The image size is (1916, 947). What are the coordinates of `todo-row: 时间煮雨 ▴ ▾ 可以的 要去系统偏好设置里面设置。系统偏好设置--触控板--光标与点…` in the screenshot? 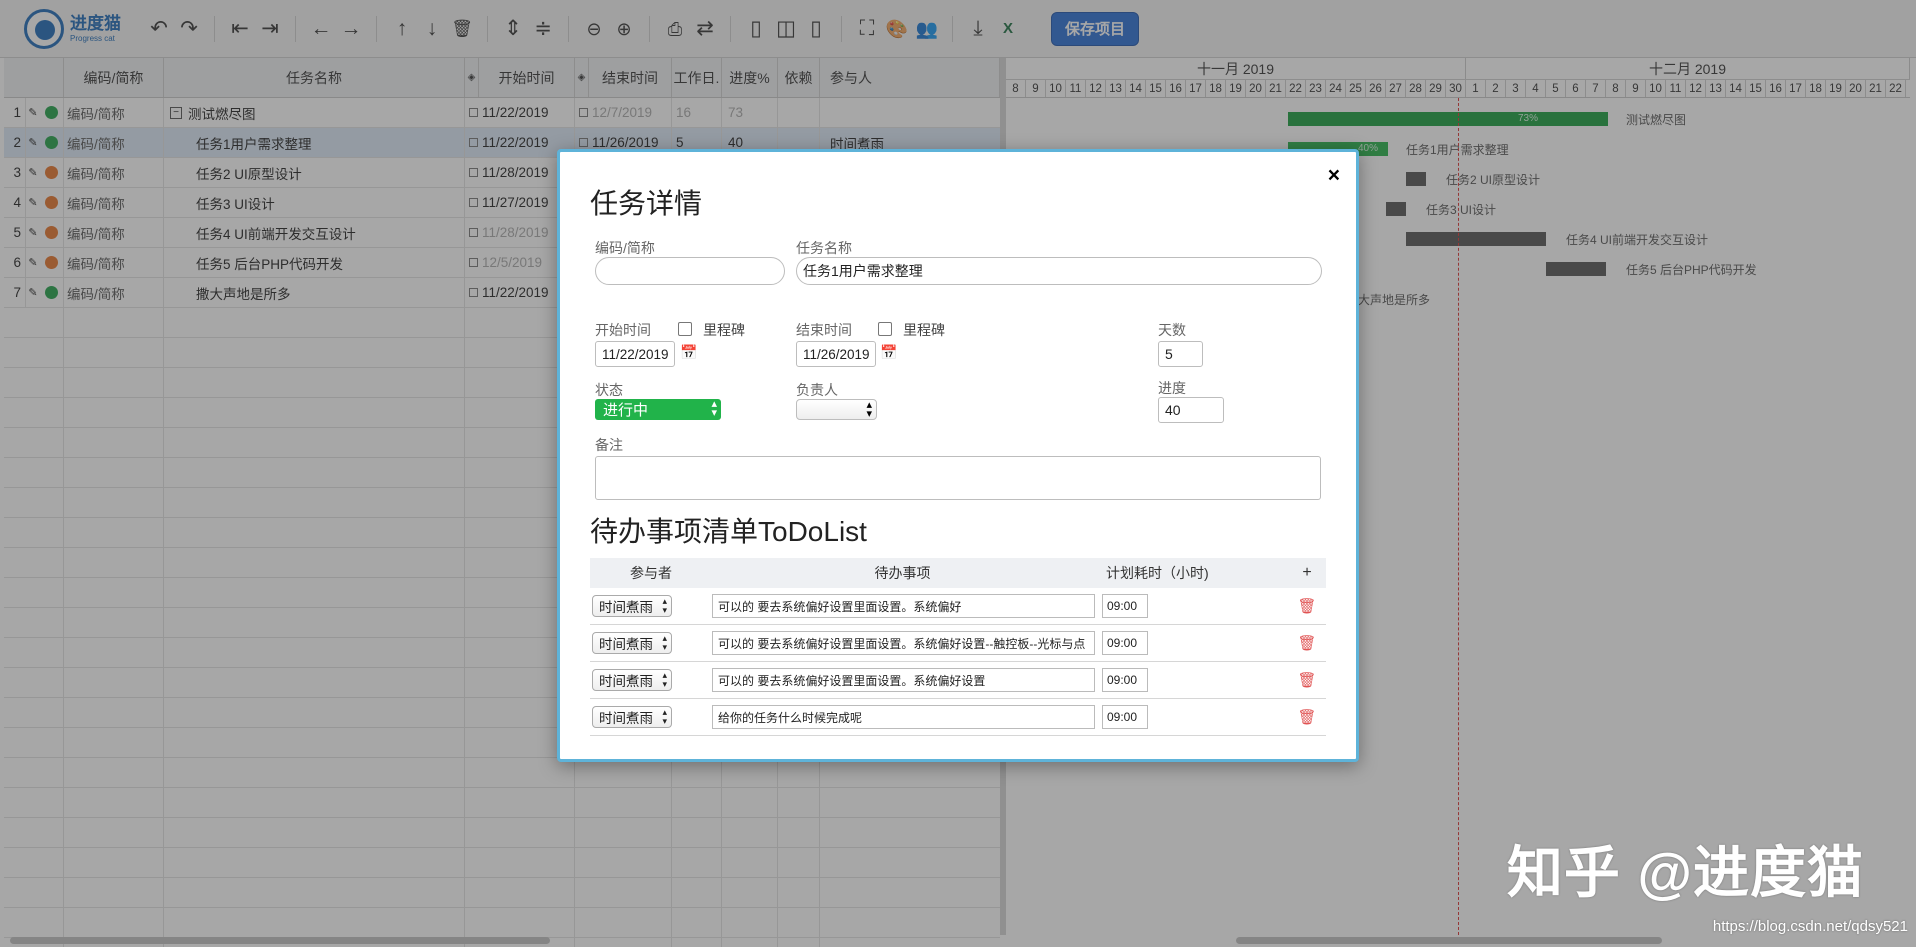 It's located at (958, 643).